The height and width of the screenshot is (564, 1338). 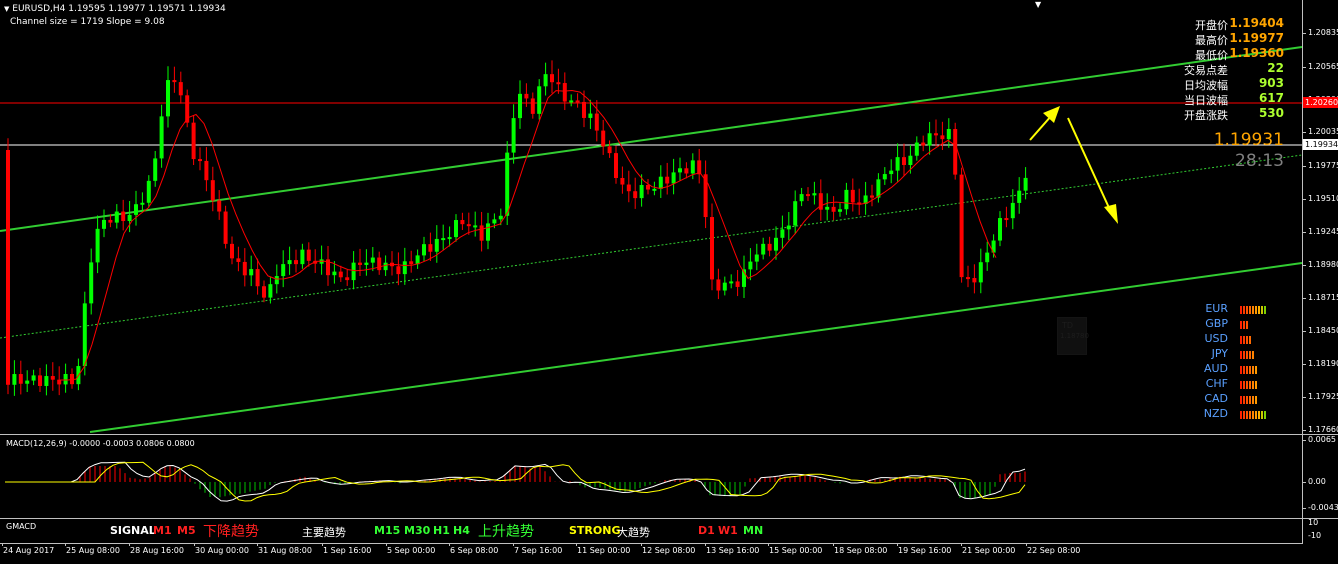 I want to click on time-axis-label: 30 Aug 00:00, so click(x=222, y=550).